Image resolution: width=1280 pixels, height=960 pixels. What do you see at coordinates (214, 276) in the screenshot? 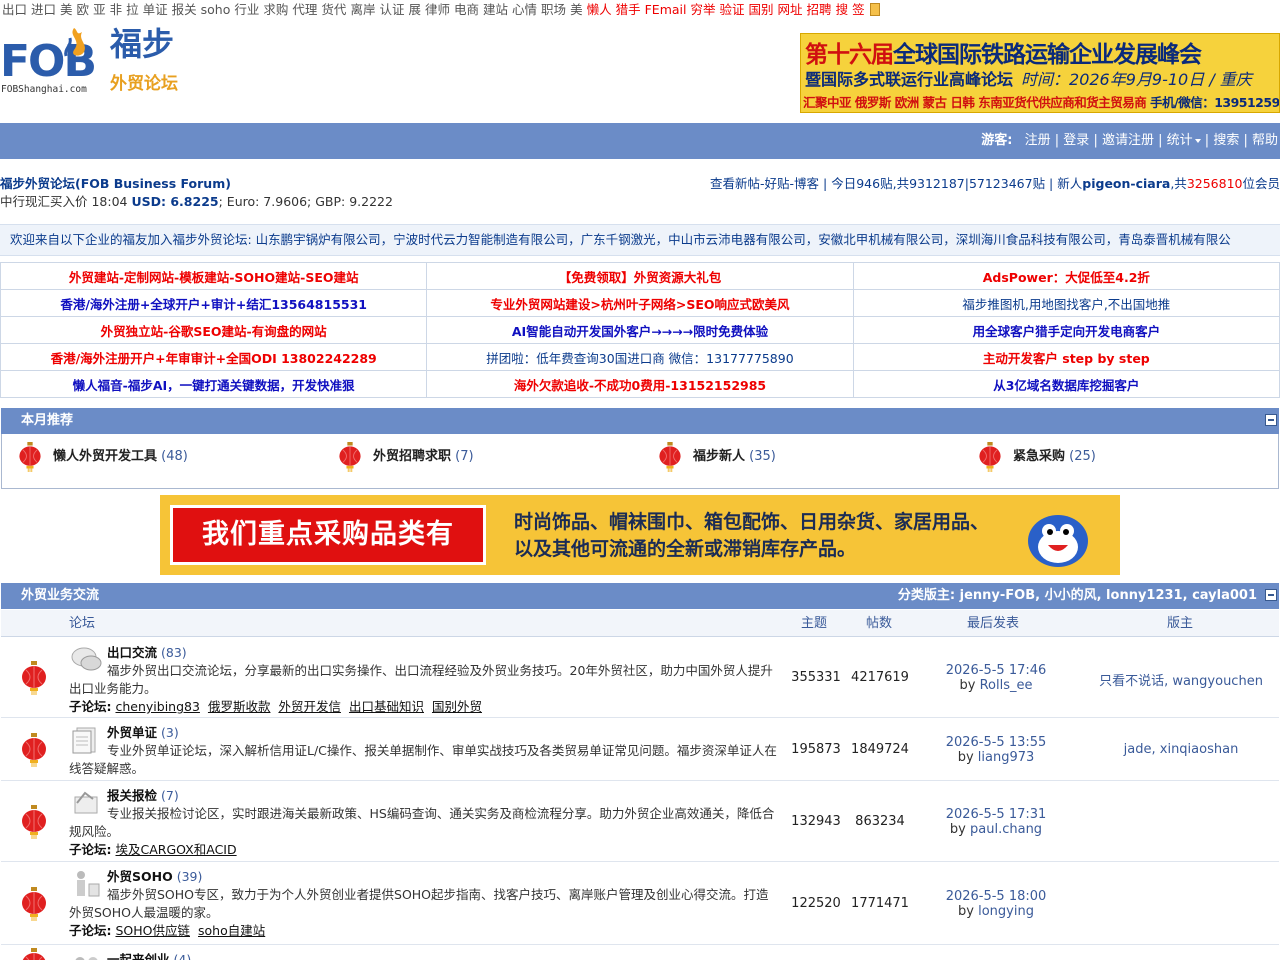
I see `text-ad-link: 外贸建站-定制网站-模板建站-SOHO建站-SEO建站` at bounding box center [214, 276].